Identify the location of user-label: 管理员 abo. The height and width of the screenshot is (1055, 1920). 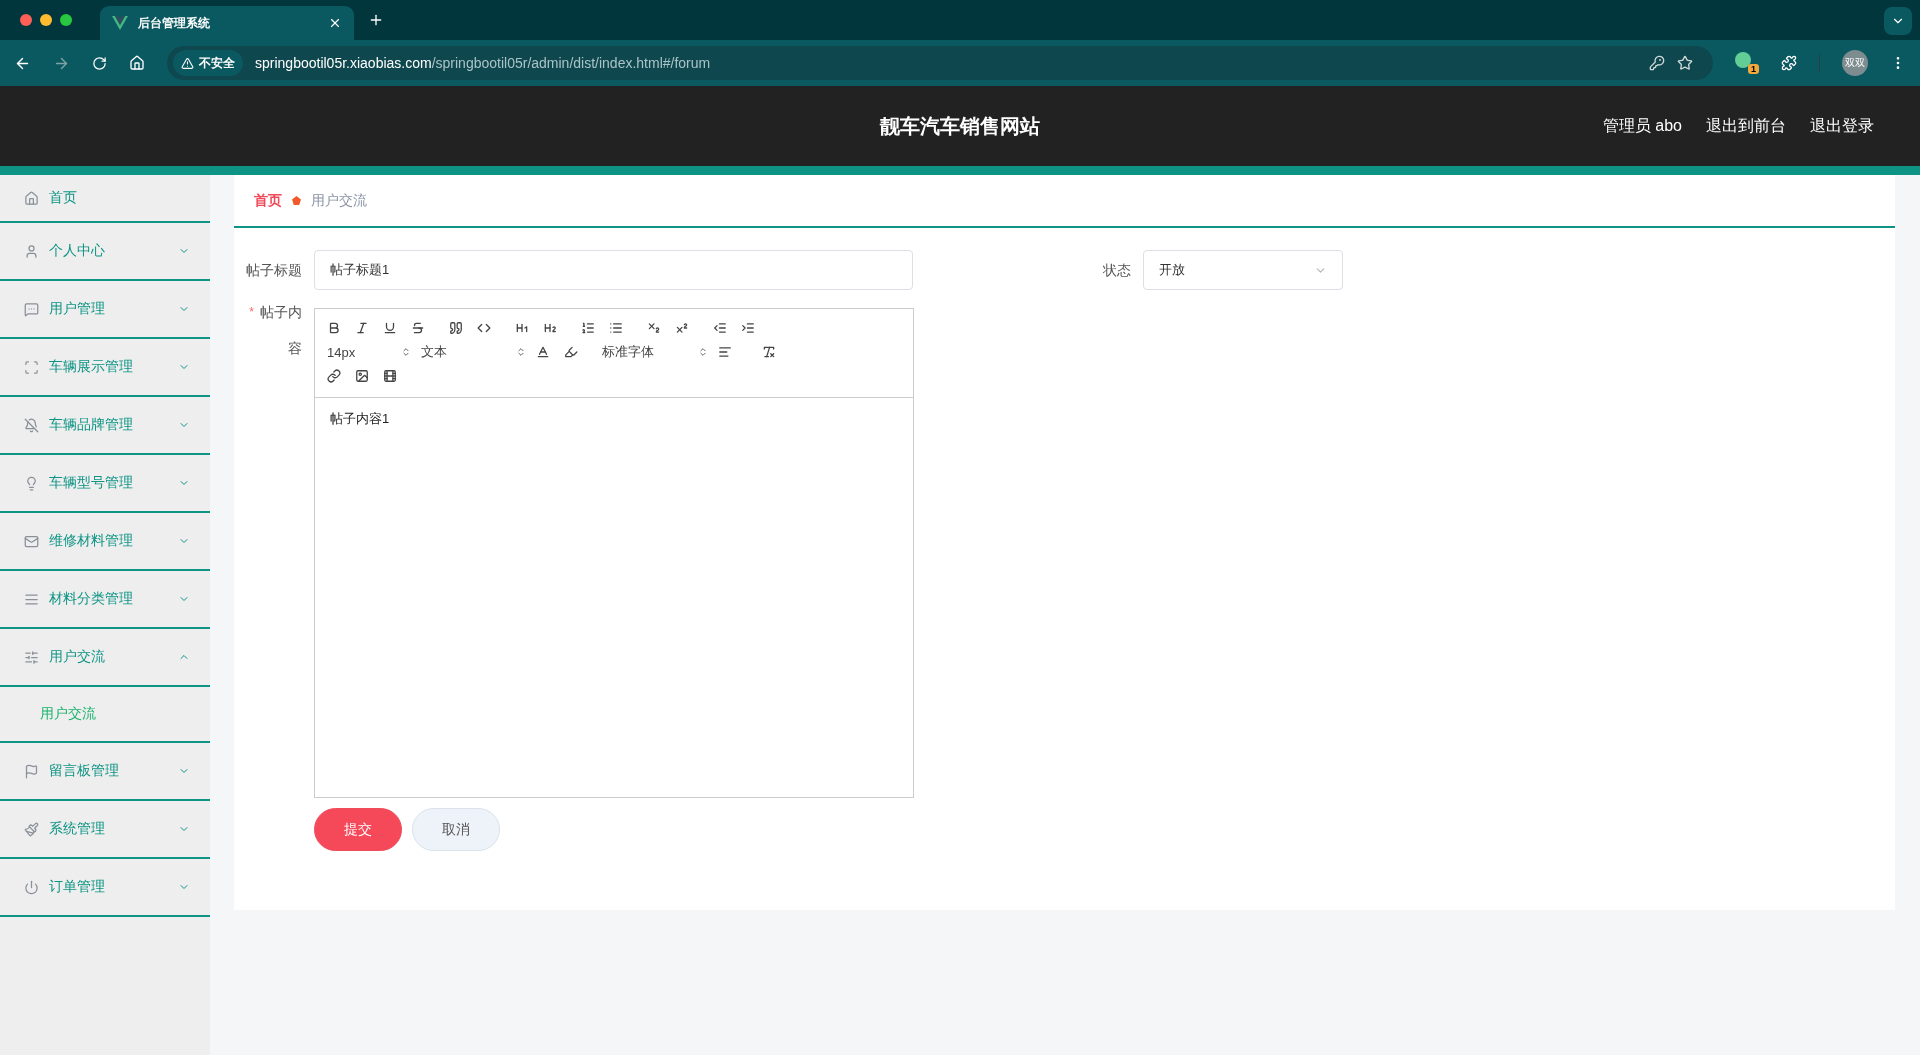
(1642, 125).